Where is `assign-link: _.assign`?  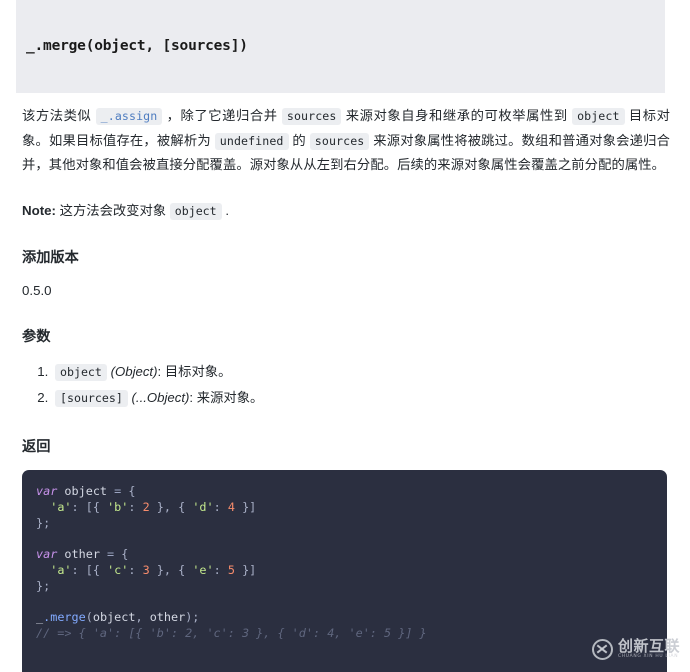 assign-link: _.assign is located at coordinates (129, 116).